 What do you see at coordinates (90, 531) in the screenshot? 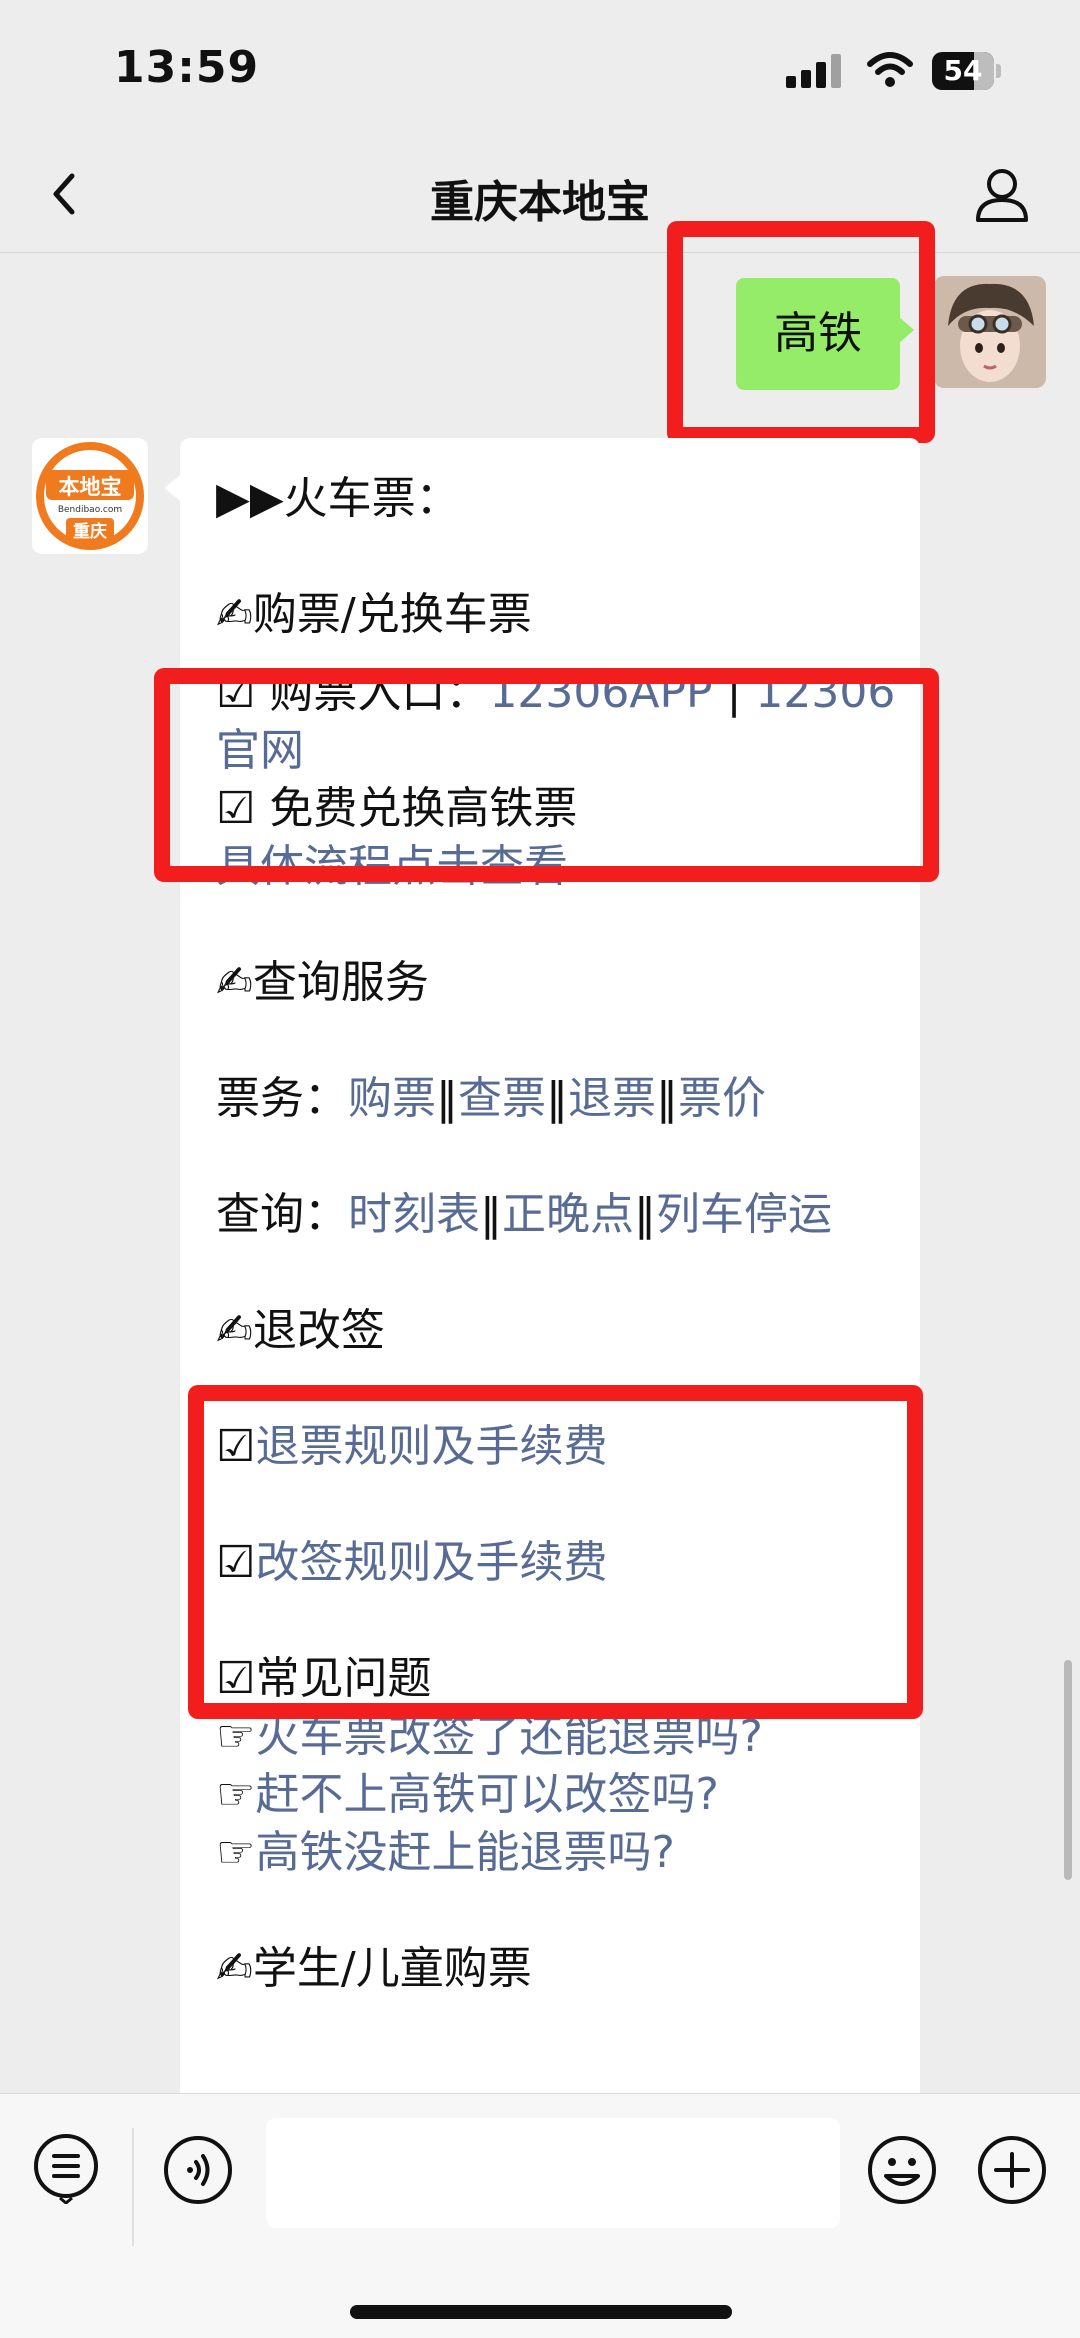
I see `logo-city-text: 重庆` at bounding box center [90, 531].